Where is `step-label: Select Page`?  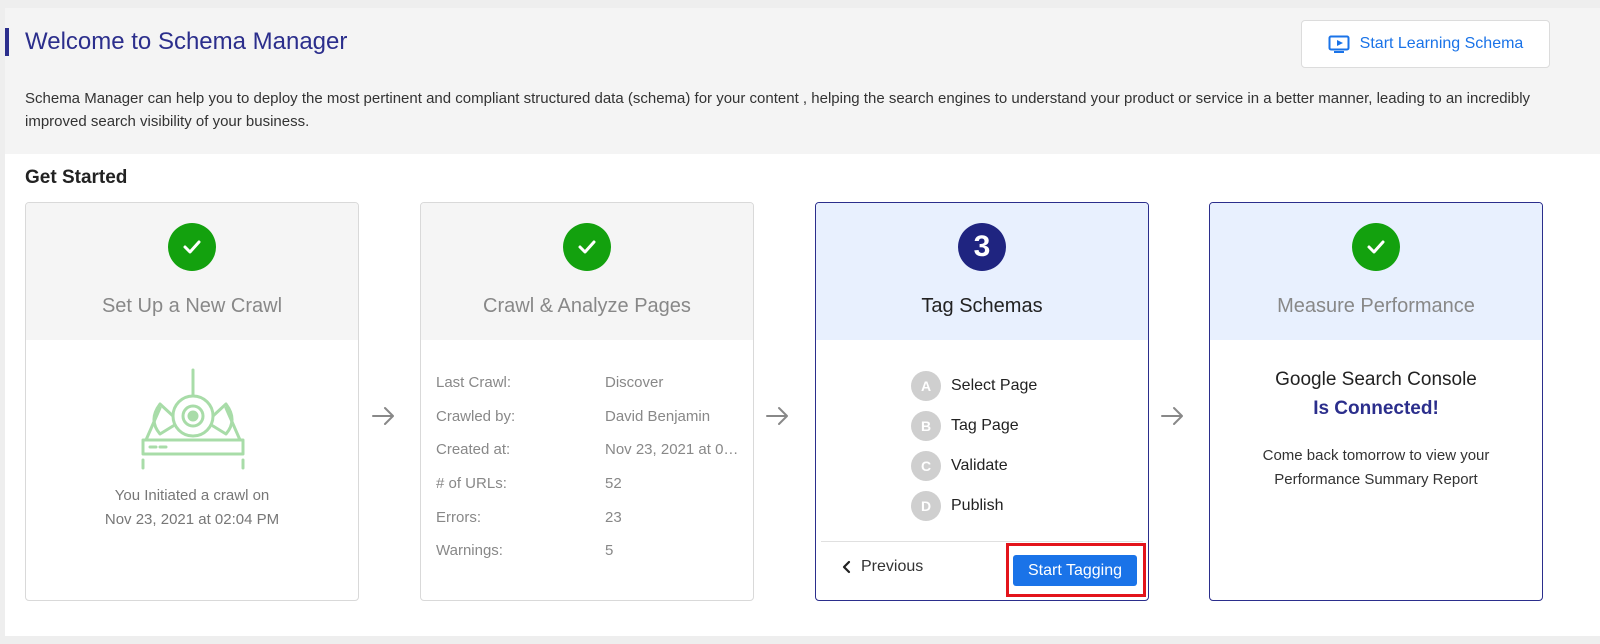
step-label: Select Page is located at coordinates (994, 385).